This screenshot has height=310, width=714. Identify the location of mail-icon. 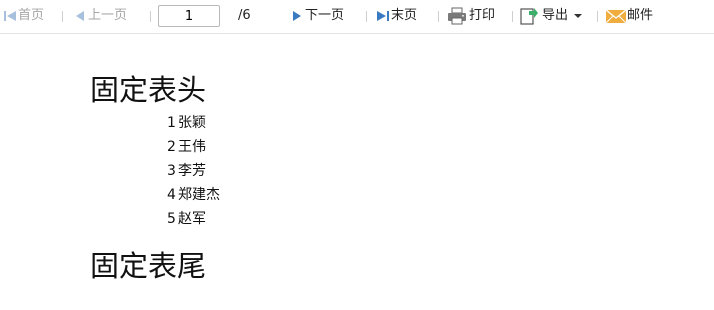
(616, 16).